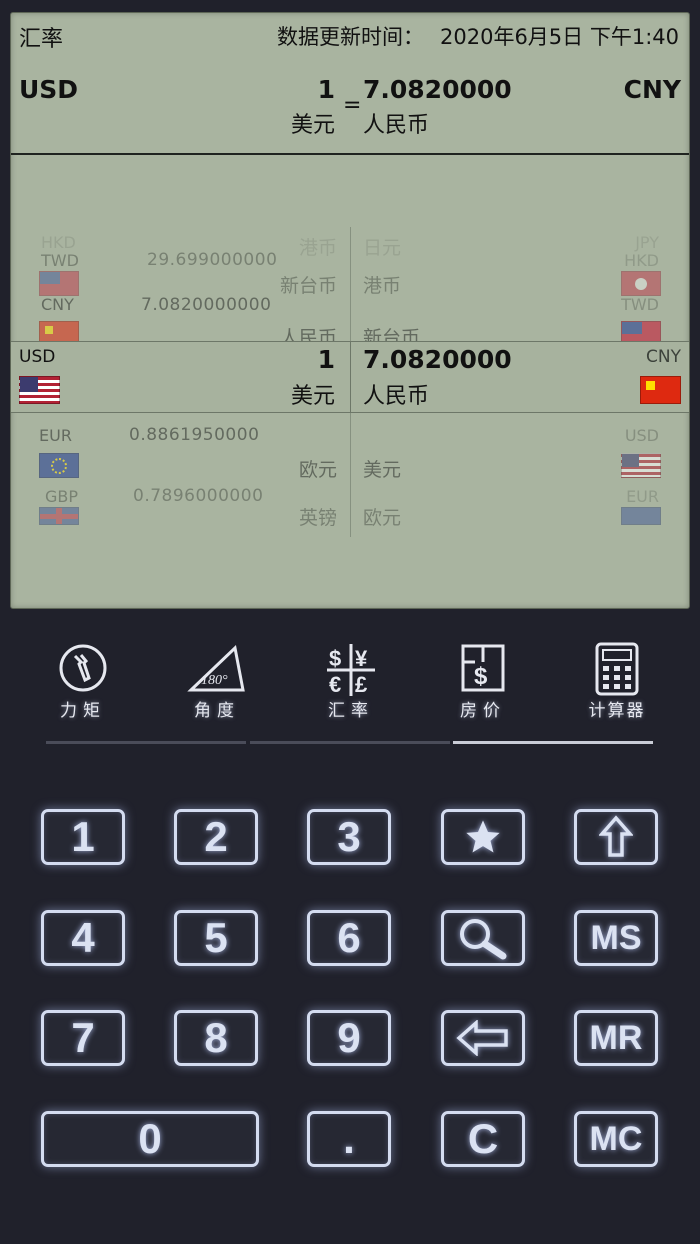  What do you see at coordinates (216, 1038) in the screenshot?
I see `key-8: 8` at bounding box center [216, 1038].